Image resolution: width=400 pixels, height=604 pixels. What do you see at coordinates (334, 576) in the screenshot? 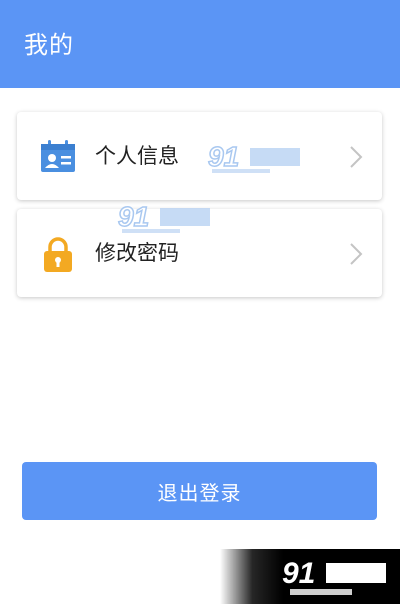
I see `watermark-logo: 91` at bounding box center [334, 576].